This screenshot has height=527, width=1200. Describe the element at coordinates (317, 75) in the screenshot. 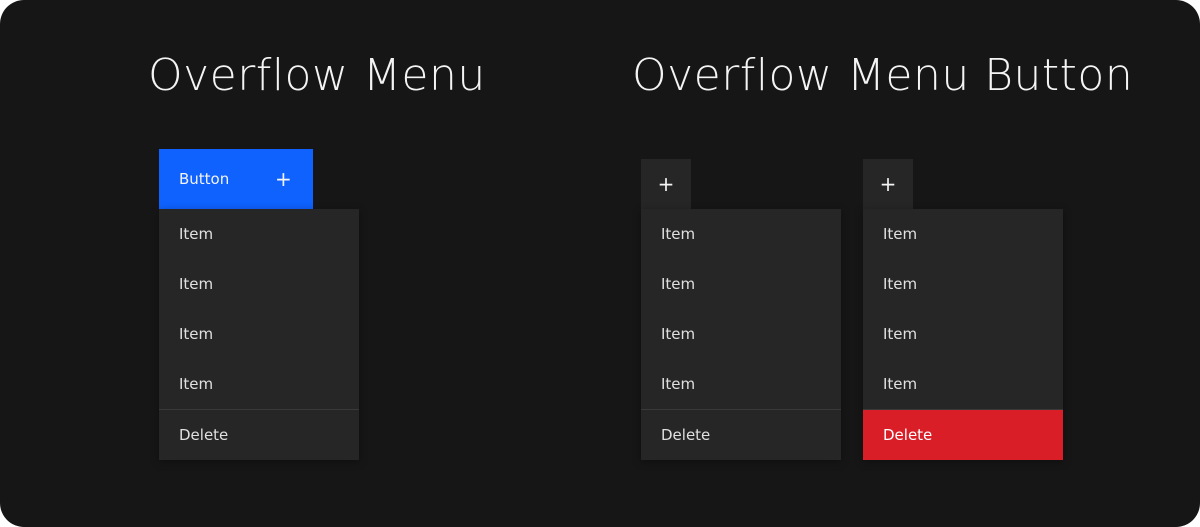

I see `section-title-overflow-menu: Overflow Menu` at that location.